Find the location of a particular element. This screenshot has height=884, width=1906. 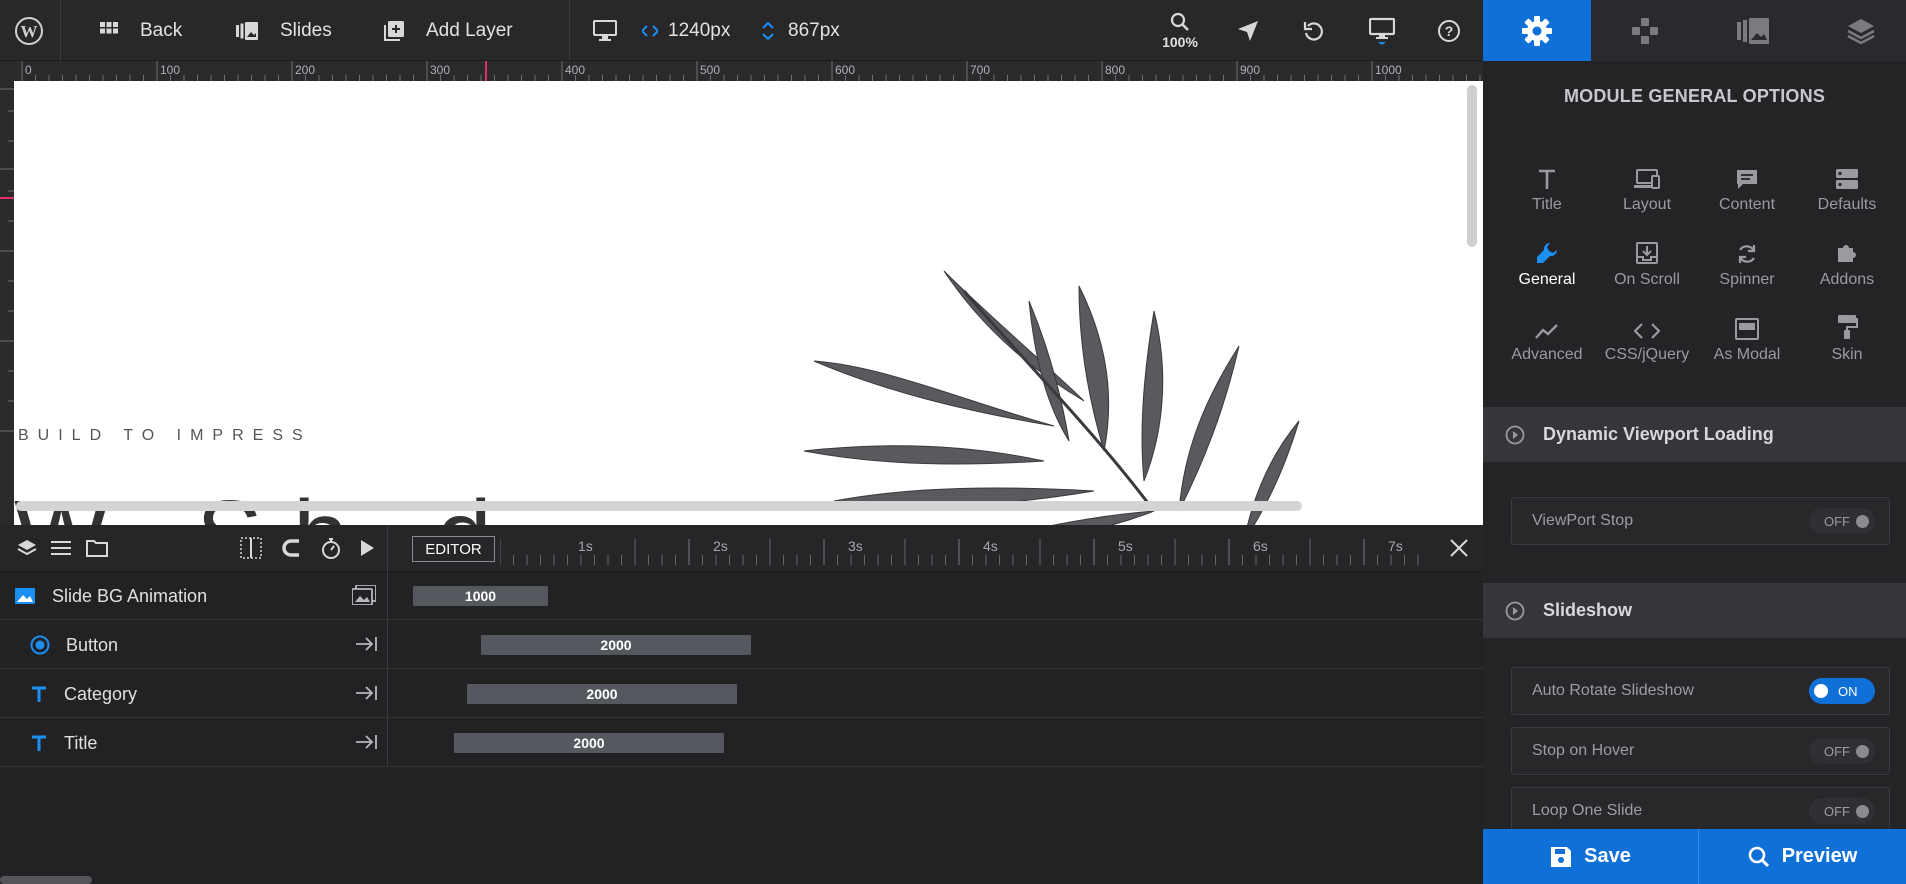

tab-module-settings is located at coordinates (1537, 30).